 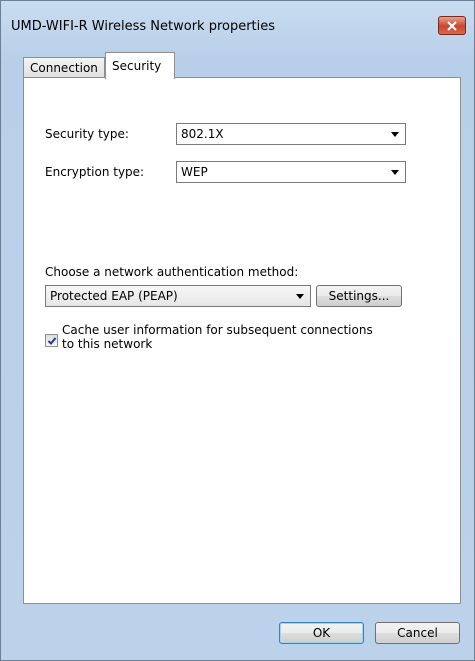 I want to click on cancel-button: Cancel, so click(x=417, y=633).